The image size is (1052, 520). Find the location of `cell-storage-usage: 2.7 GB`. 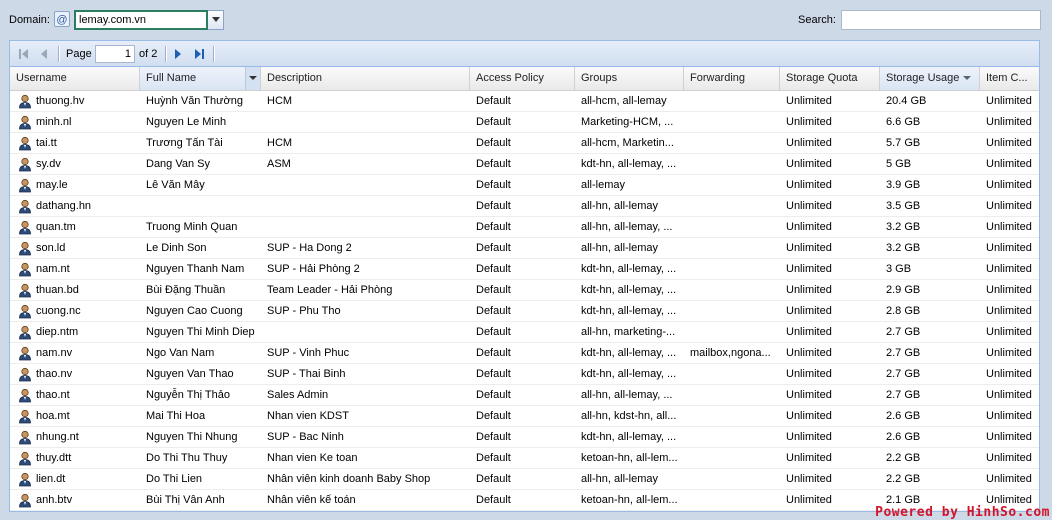

cell-storage-usage: 2.7 GB is located at coordinates (903, 332).